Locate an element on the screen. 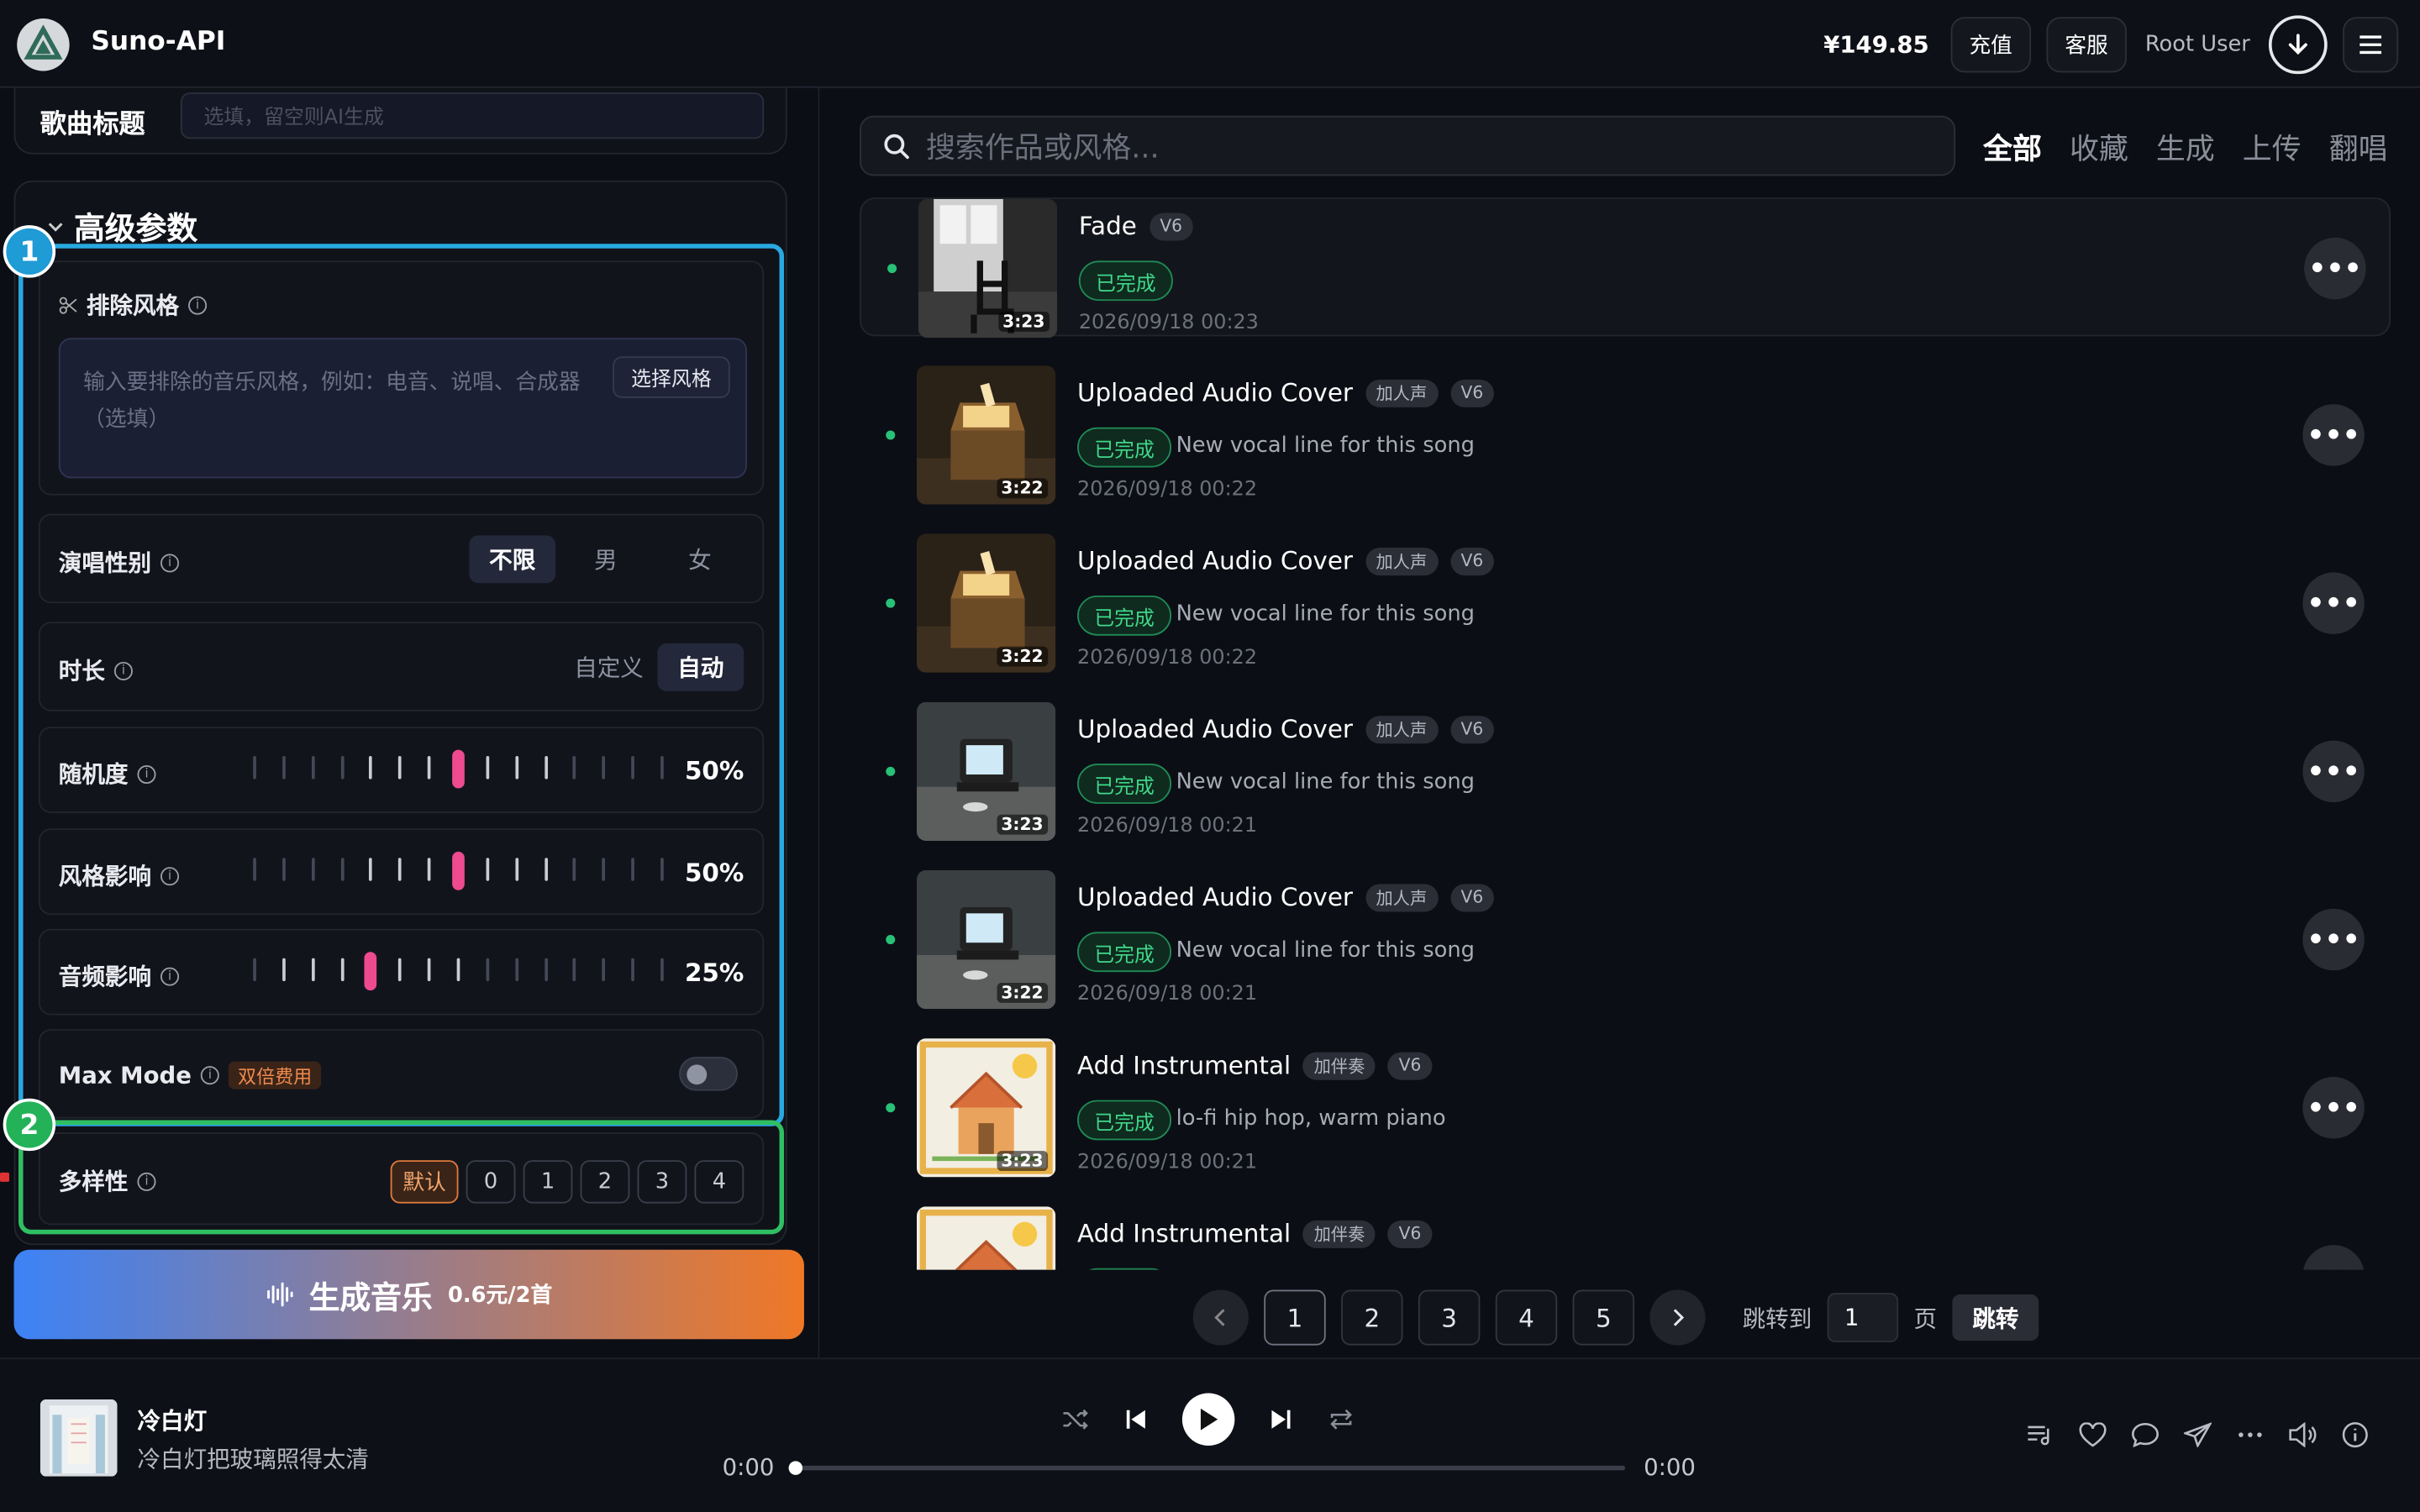 The height and width of the screenshot is (1512, 2420). status-badge: 已完成 is located at coordinates (1124, 1269).